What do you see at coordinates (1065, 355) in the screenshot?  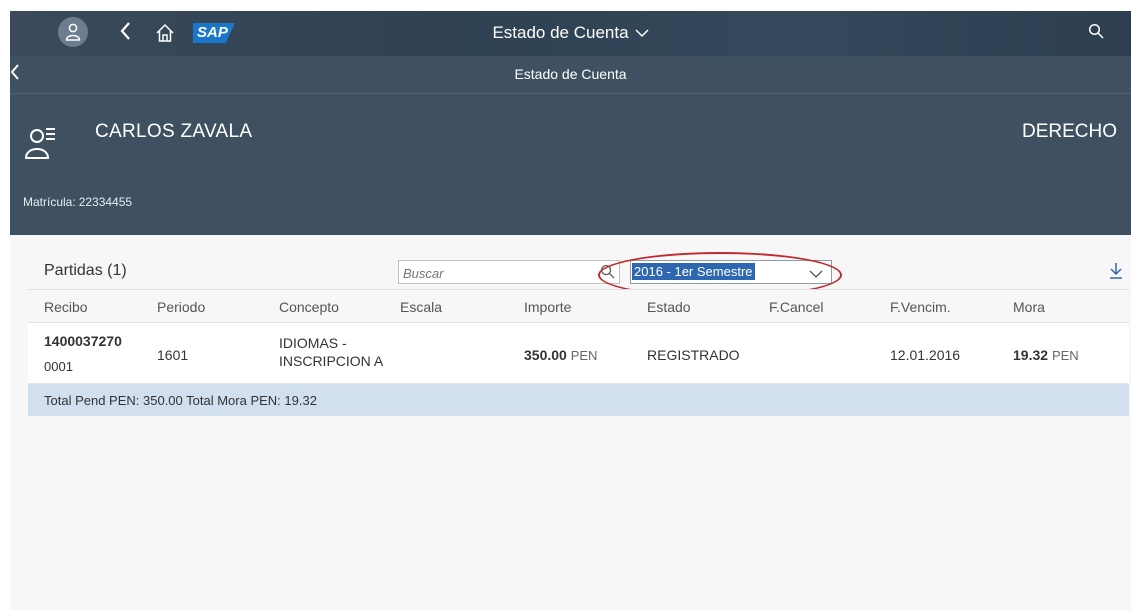 I see `mora-currency: PEN` at bounding box center [1065, 355].